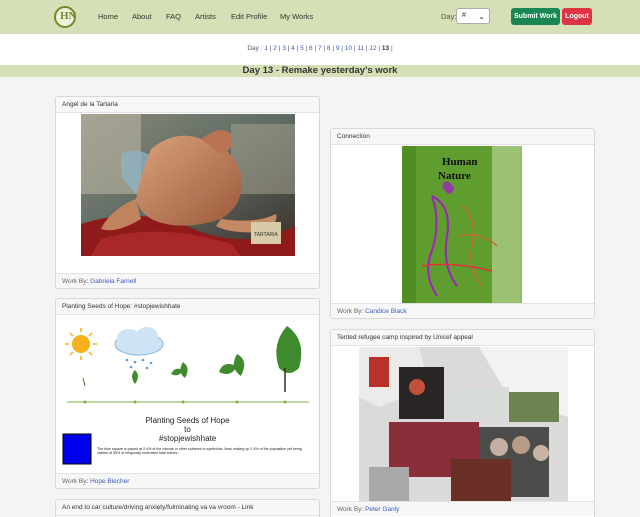  Describe the element at coordinates (382, 509) in the screenshot. I see `artist-link: Peter Ganly` at that location.